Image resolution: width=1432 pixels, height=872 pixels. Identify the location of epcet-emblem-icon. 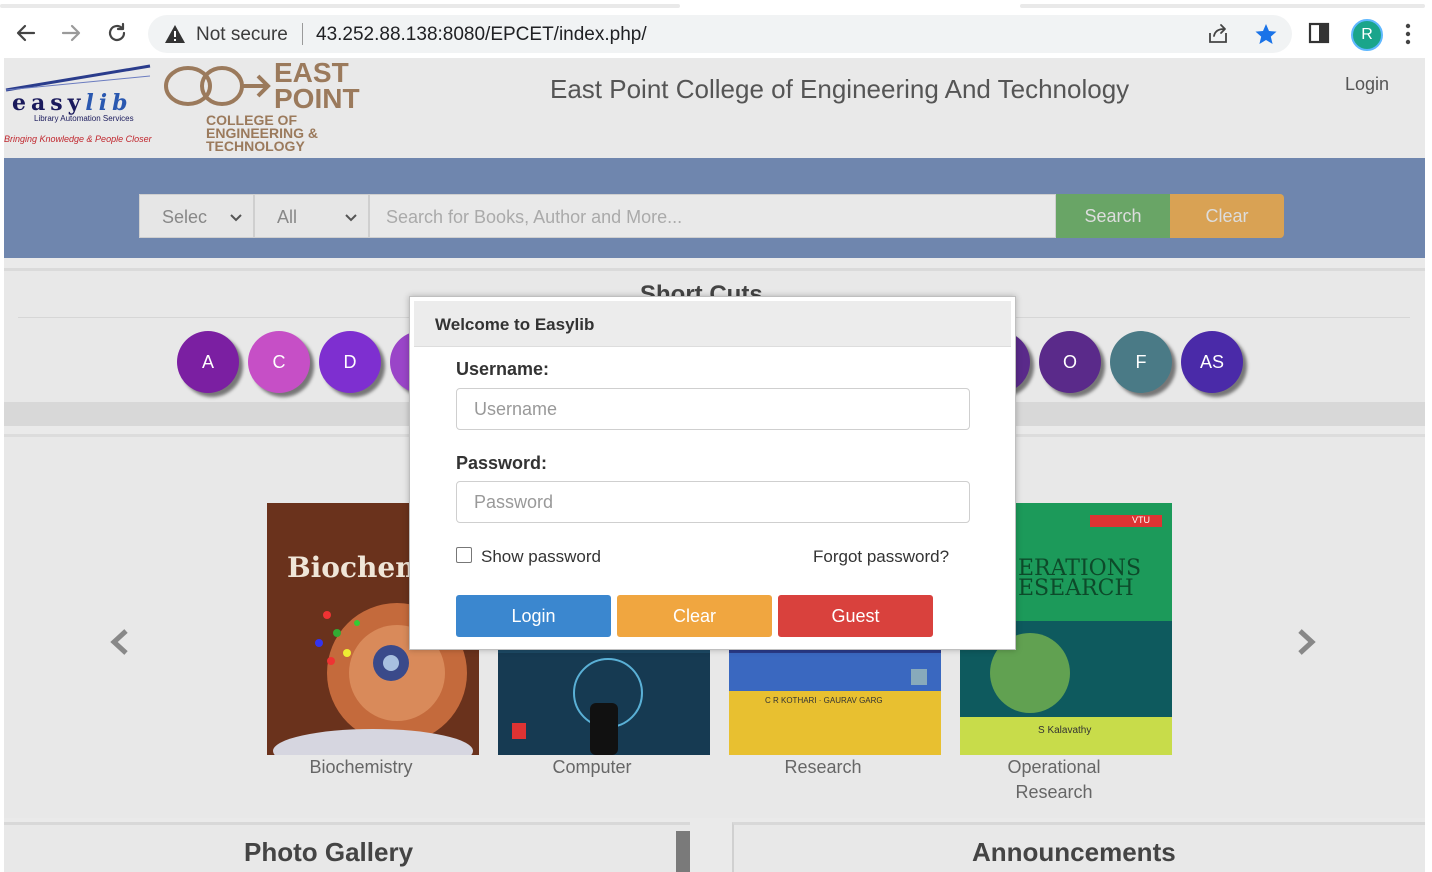
(217, 86).